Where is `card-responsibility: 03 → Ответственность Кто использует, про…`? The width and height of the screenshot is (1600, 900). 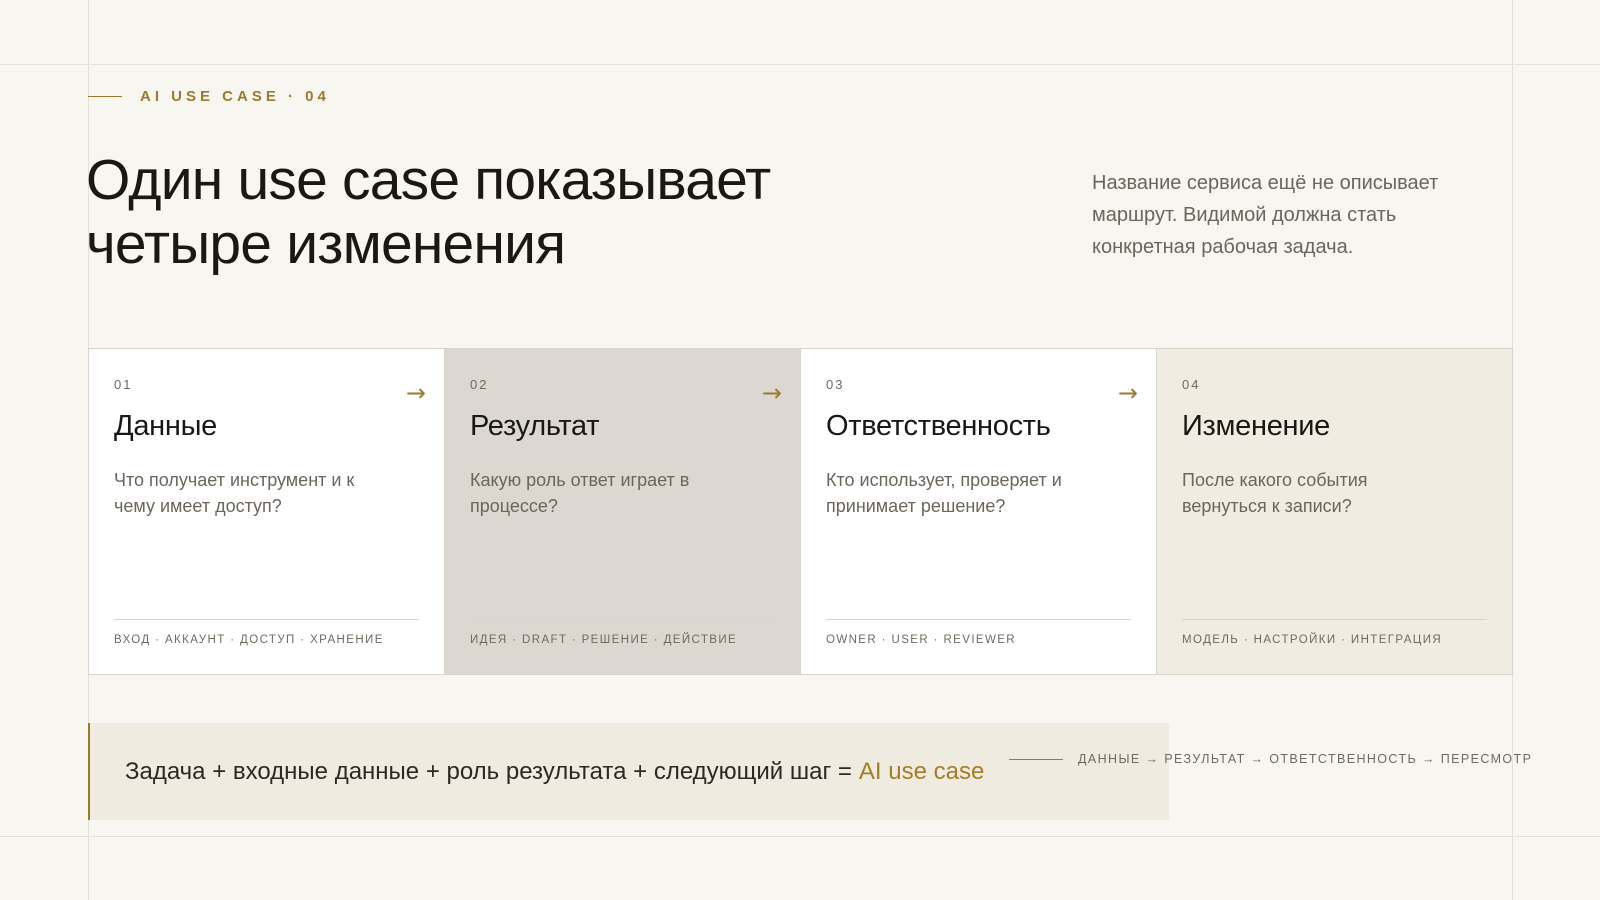 card-responsibility: 03 → Ответственность Кто использует, про… is located at coordinates (979, 511).